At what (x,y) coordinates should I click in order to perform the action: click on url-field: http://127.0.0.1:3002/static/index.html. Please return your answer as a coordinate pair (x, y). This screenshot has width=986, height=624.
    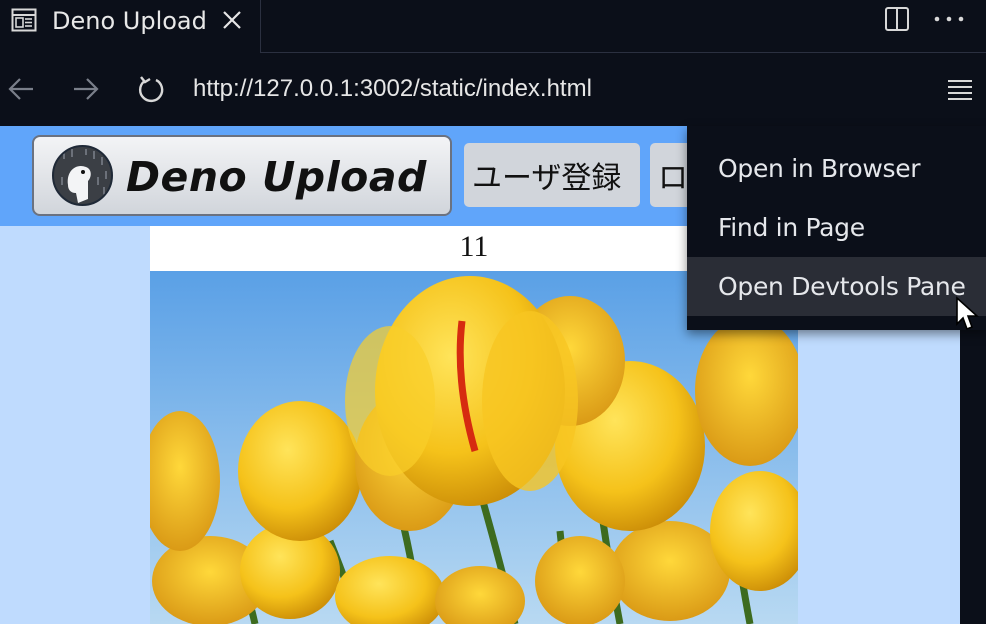
    Looking at the image, I should click on (392, 89).